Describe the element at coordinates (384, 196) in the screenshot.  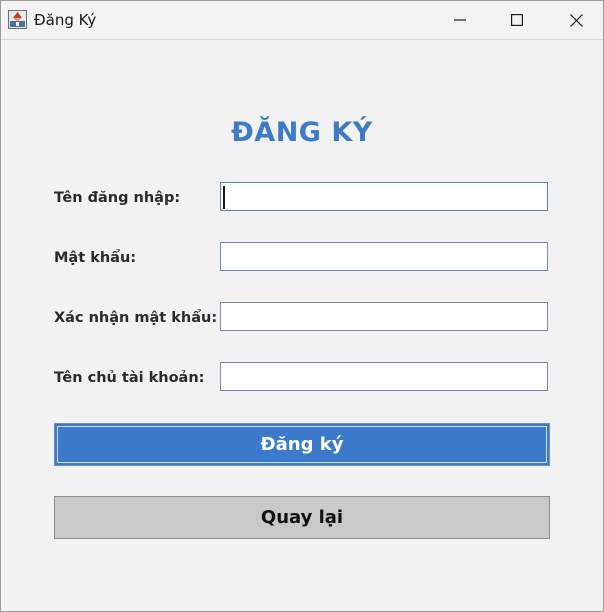
I see `username-field` at that location.